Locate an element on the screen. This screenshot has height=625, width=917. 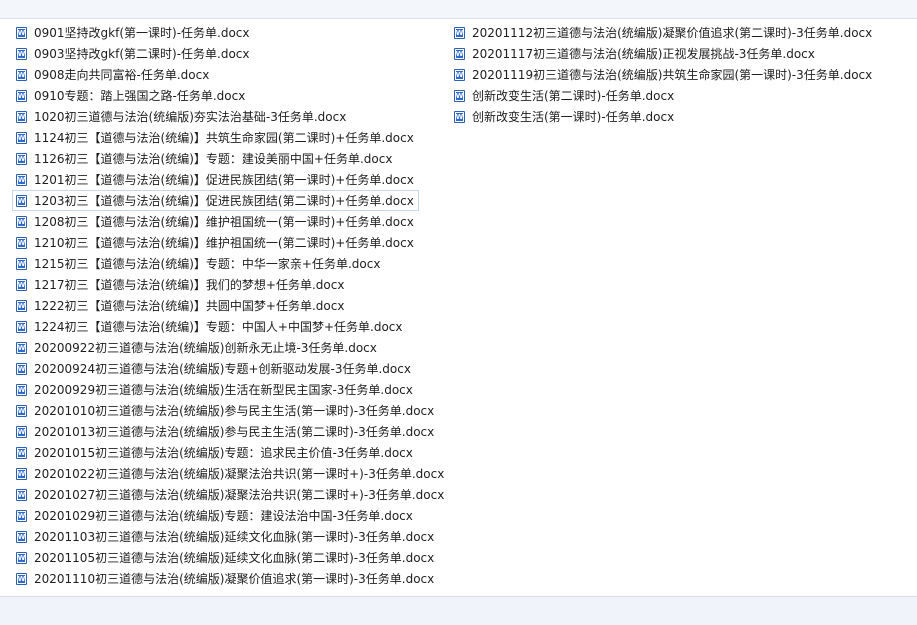
file-name: 20201029初三道德与法治(统编版)专题：建设法治中国-3任务单.docx is located at coordinates (223, 516).